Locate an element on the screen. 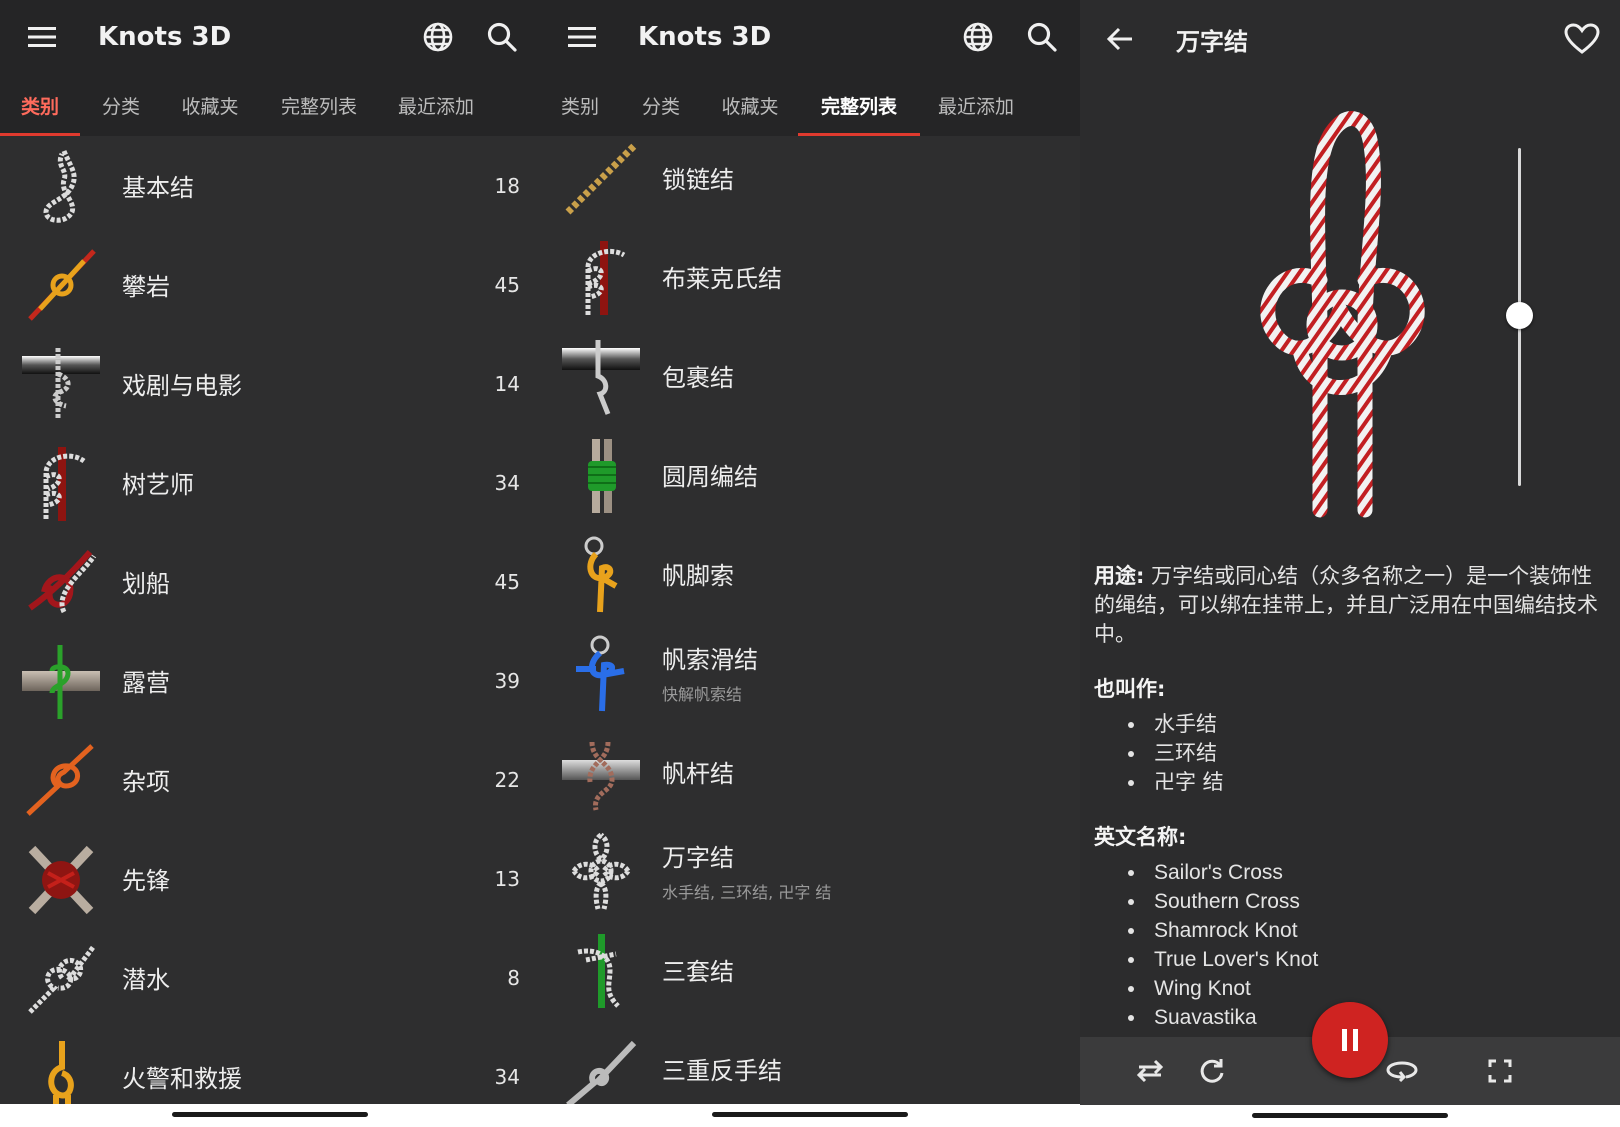 The image size is (1620, 1127). list-item: 露营 39 is located at coordinates (270, 680).